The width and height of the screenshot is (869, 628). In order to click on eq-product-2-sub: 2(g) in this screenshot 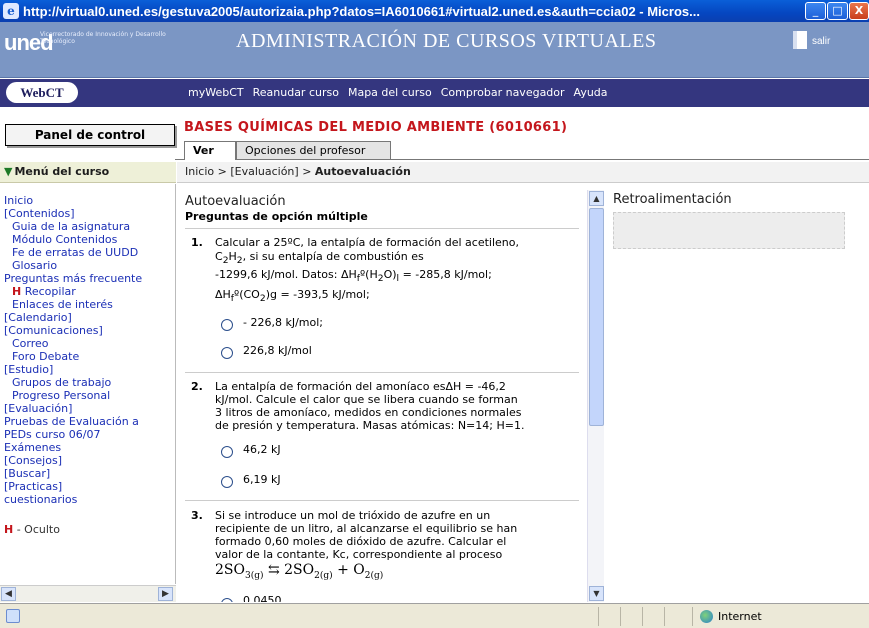, I will do `click(374, 575)`.